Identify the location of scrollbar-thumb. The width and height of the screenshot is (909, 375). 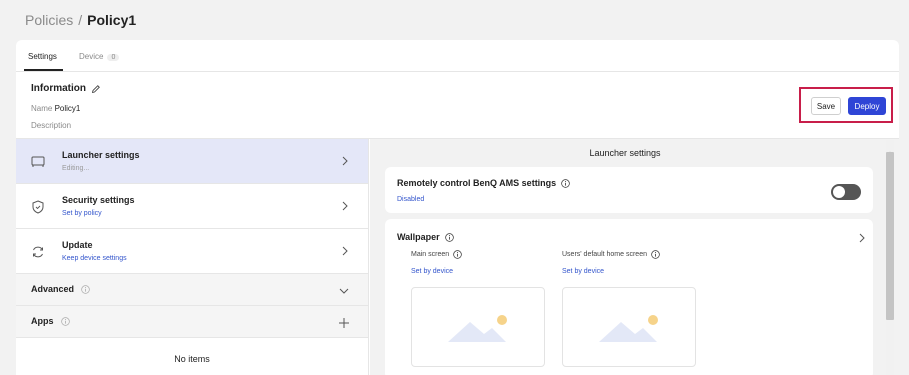
(890, 236).